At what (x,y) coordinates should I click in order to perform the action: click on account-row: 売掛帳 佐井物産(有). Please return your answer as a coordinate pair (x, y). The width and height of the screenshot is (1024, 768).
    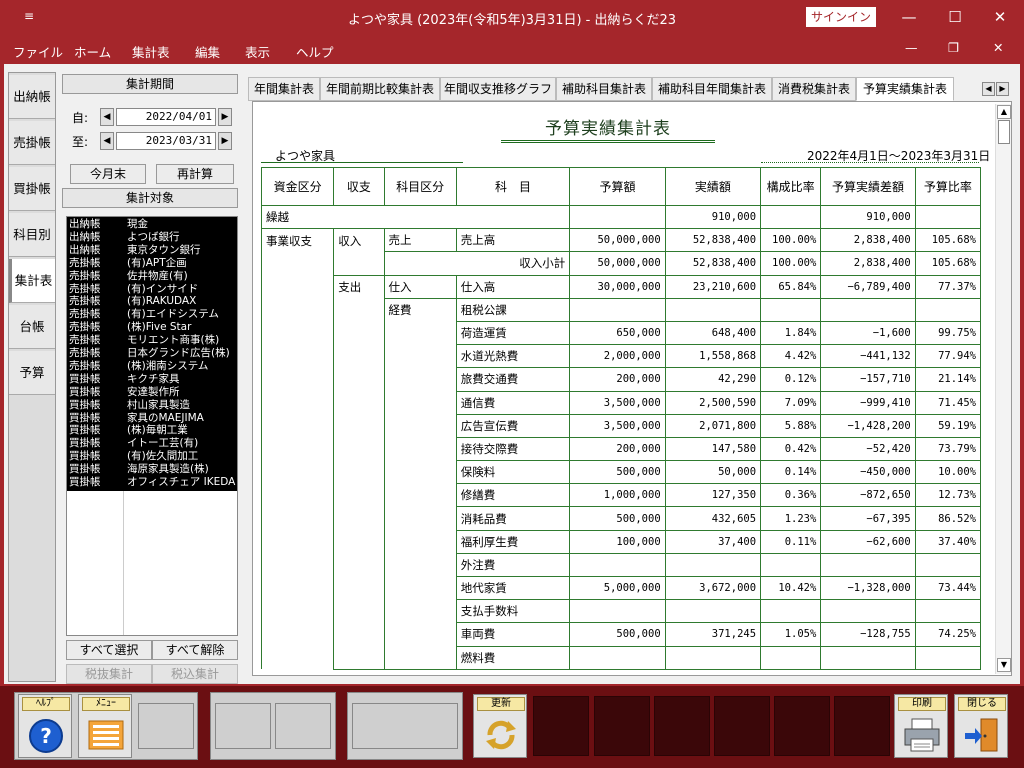
    Looking at the image, I should click on (152, 276).